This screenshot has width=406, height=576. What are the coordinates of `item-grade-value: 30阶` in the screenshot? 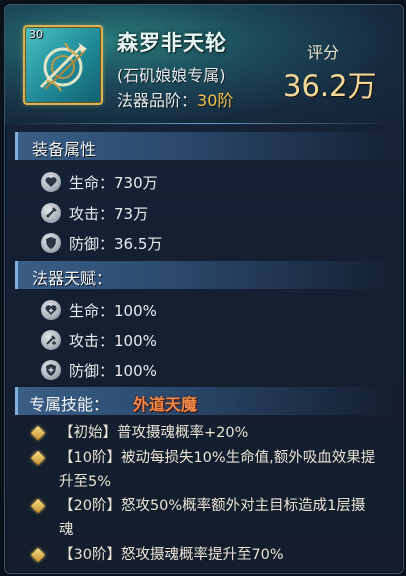 It's located at (215, 100).